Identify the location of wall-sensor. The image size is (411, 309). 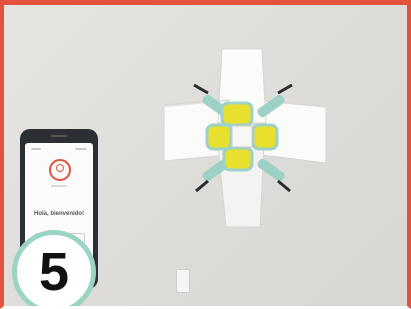
(183, 281).